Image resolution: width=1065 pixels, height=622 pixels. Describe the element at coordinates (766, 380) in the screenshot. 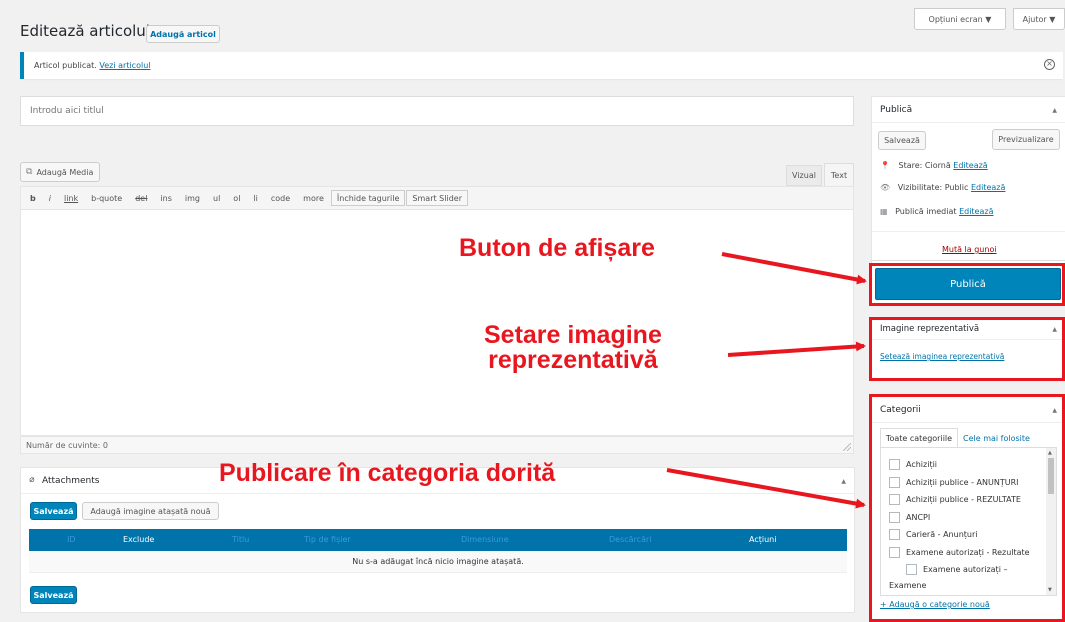

I see `annotation-arrows` at that location.